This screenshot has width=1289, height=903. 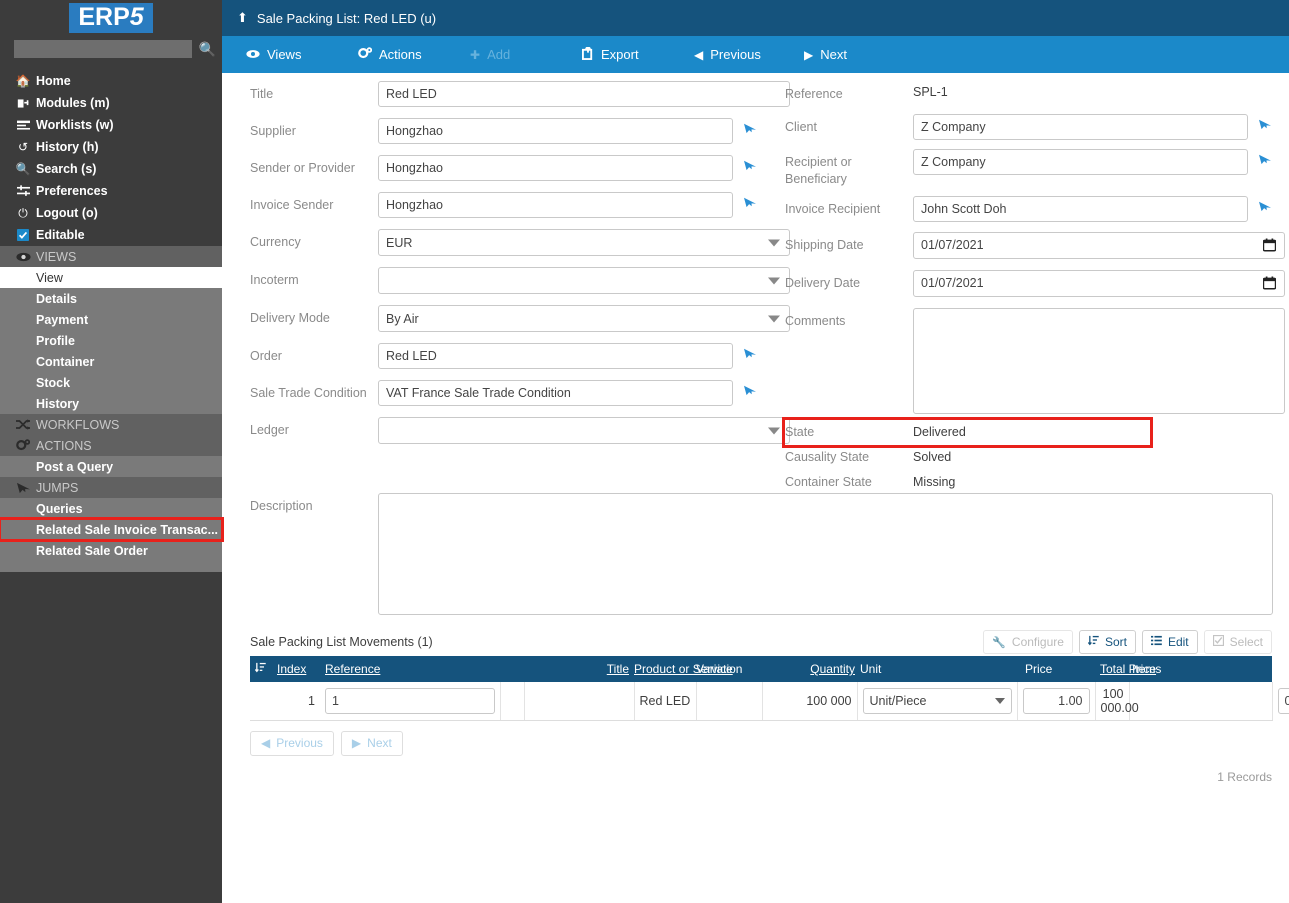 What do you see at coordinates (584, 280) in the screenshot?
I see `incoterm-select` at bounding box center [584, 280].